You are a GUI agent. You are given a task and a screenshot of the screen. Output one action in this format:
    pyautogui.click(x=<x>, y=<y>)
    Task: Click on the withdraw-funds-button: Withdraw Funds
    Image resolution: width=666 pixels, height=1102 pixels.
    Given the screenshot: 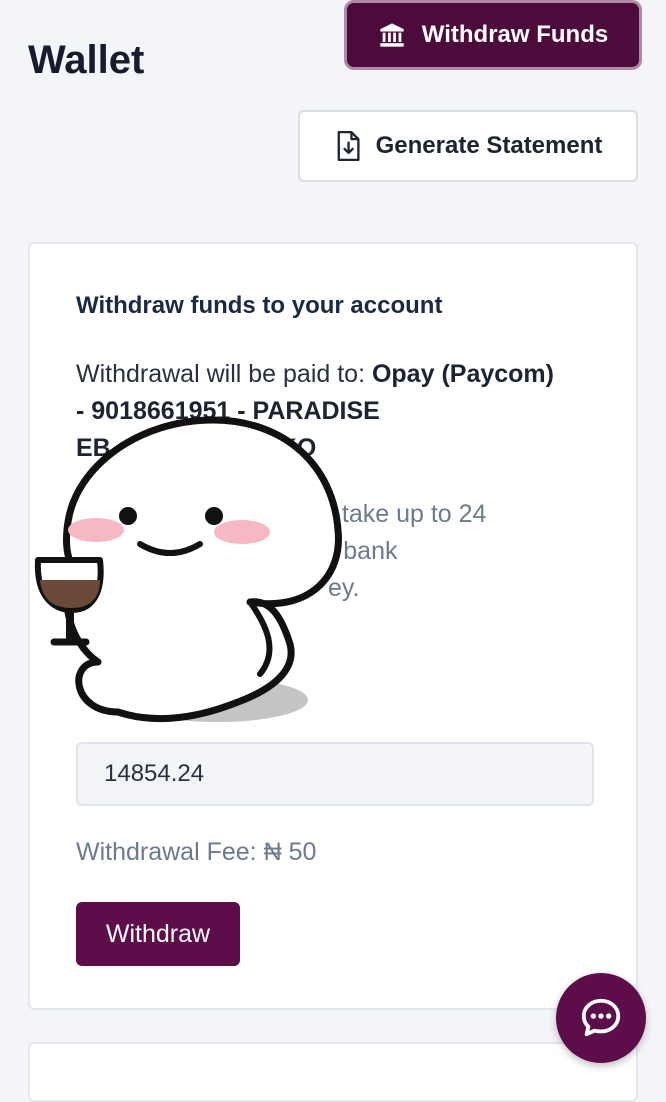 What is the action you would take?
    pyautogui.click(x=493, y=35)
    